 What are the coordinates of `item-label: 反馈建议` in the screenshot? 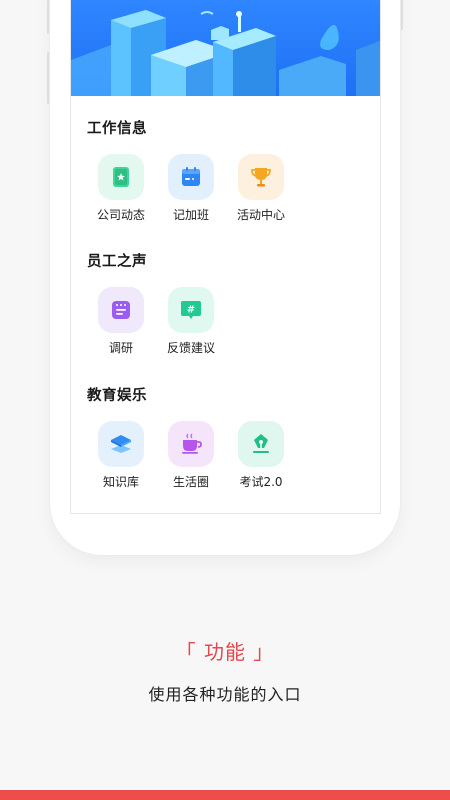 It's located at (190, 348).